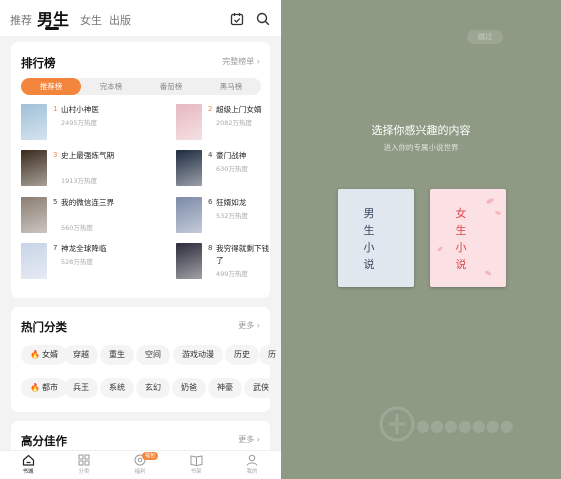  I want to click on bottom-navigation: 书城 分类 福包 福利 书架 我的, so click(140, 464).